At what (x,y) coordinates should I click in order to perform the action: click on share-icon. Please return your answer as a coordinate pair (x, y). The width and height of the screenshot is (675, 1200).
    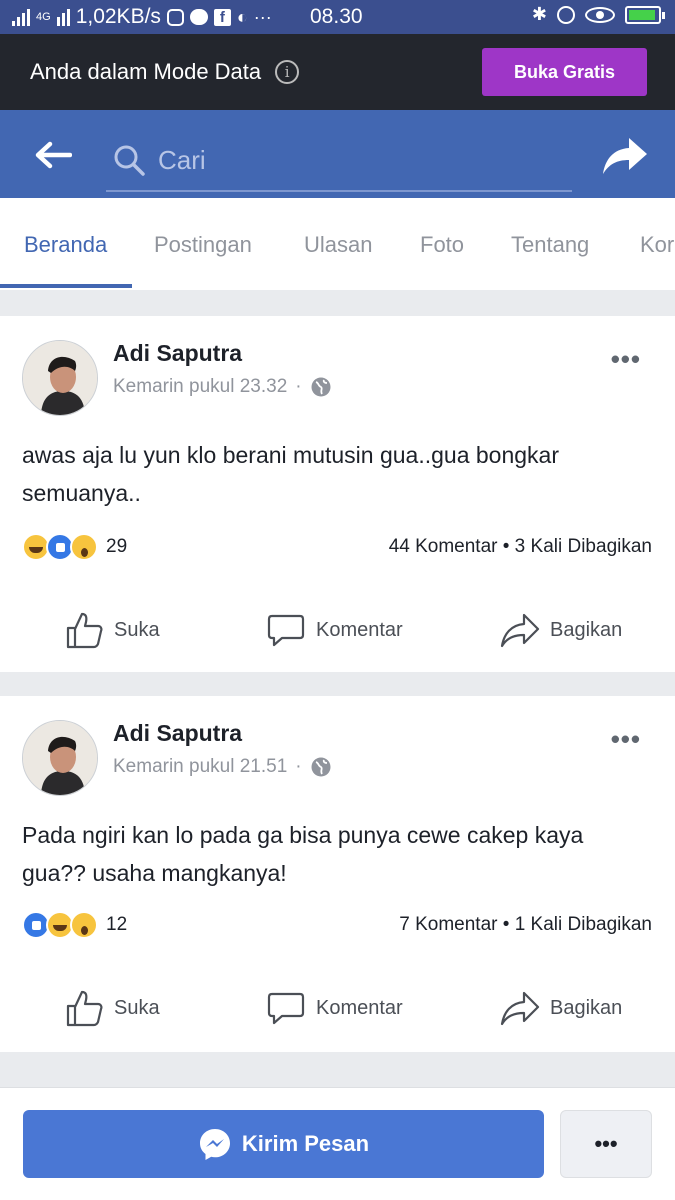
    Looking at the image, I should click on (625, 156).